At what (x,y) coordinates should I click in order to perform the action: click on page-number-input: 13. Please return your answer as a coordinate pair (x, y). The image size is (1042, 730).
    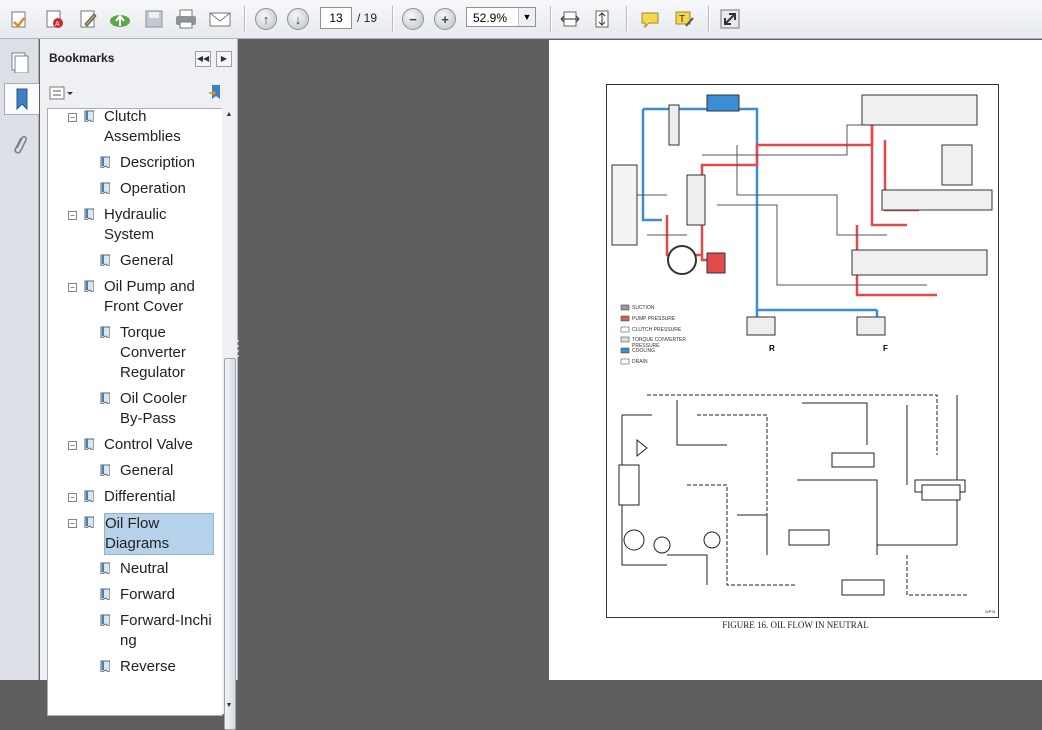
    Looking at the image, I should click on (336, 18).